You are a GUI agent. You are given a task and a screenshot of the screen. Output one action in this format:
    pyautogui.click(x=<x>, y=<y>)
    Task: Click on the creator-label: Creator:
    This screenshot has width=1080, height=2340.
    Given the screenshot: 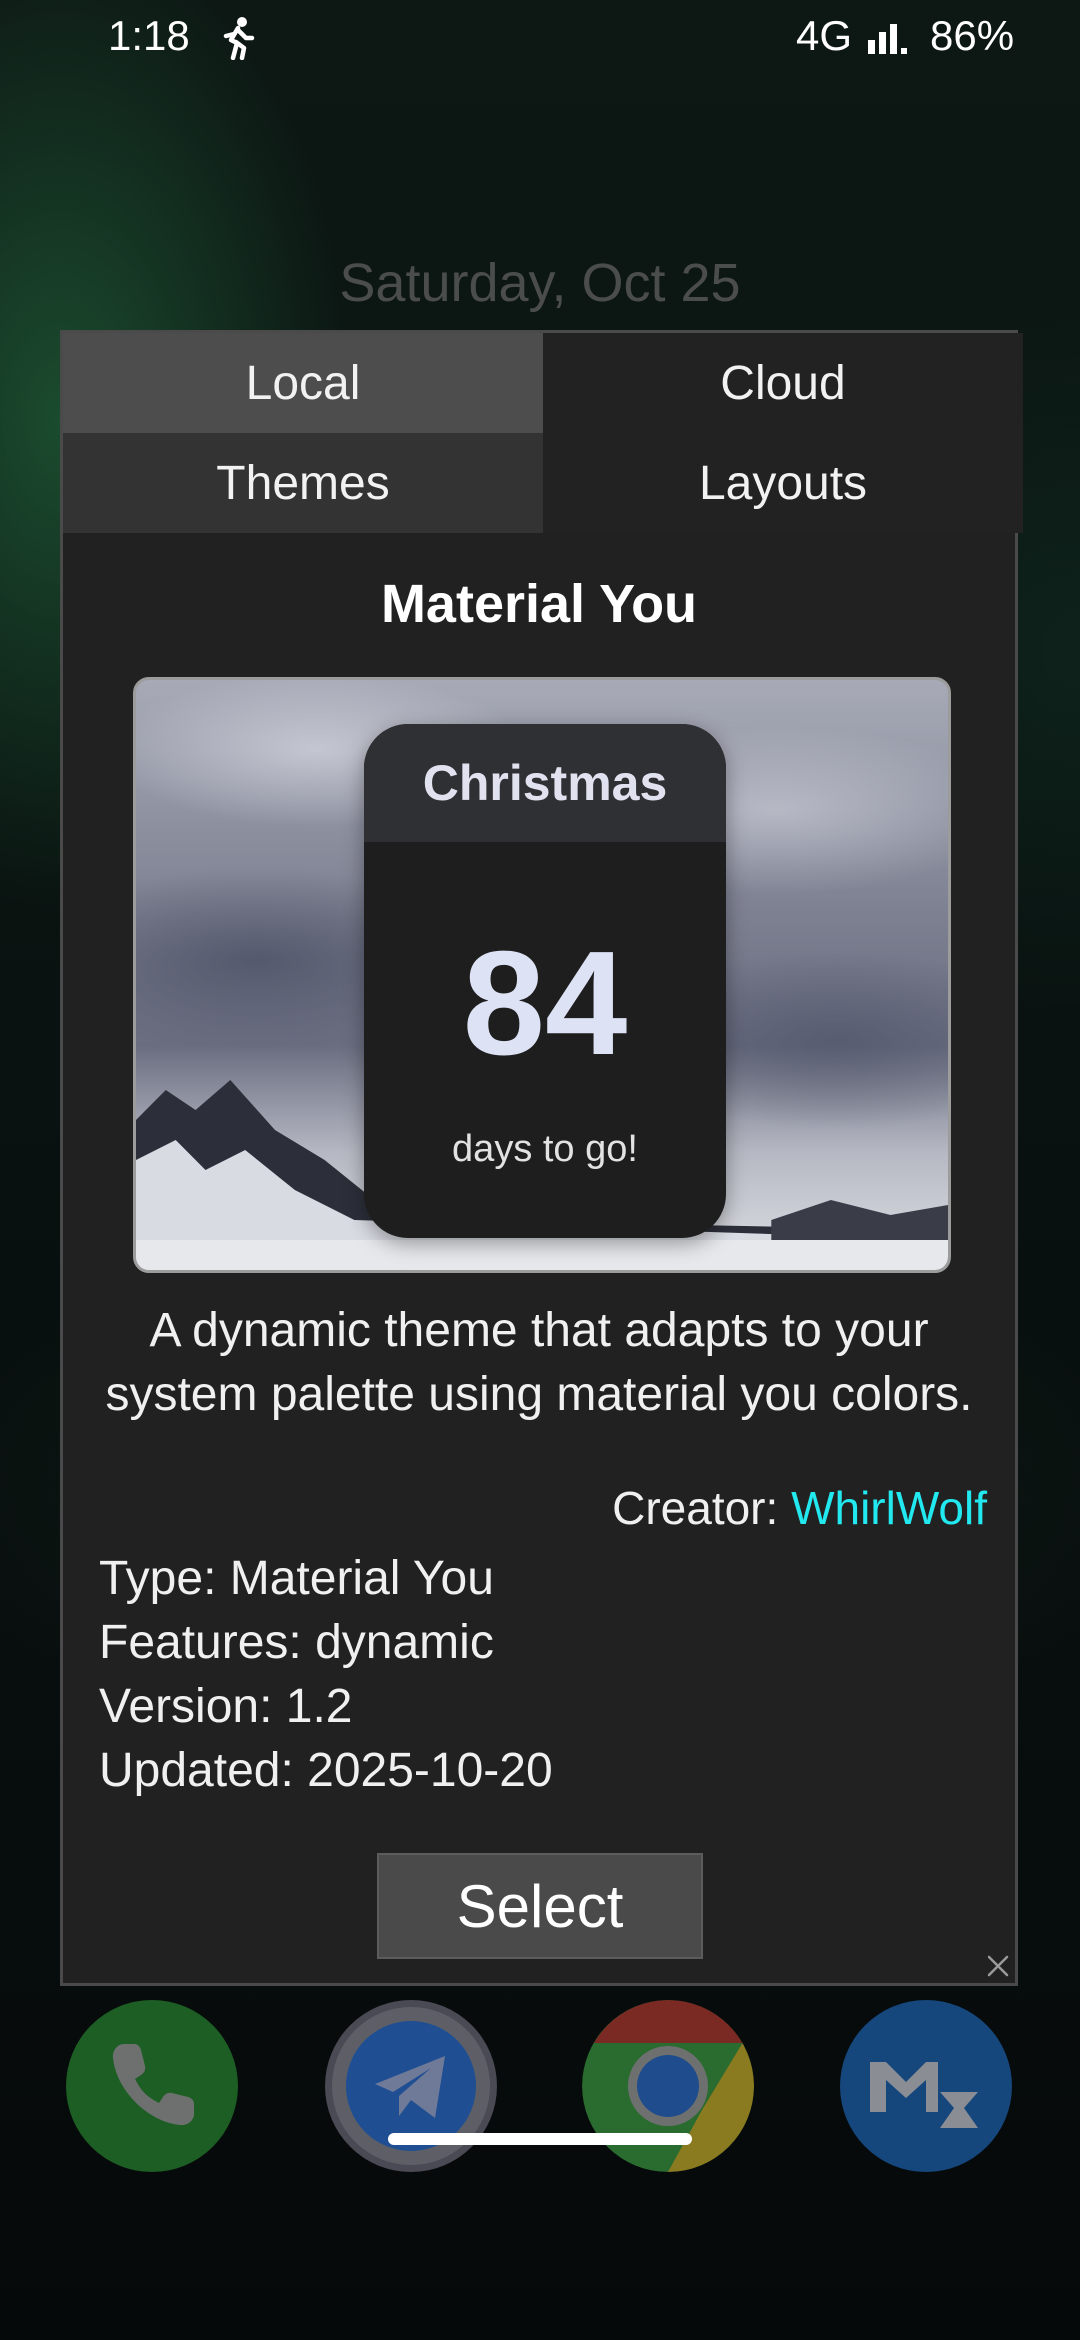 What is the action you would take?
    pyautogui.click(x=702, y=1508)
    